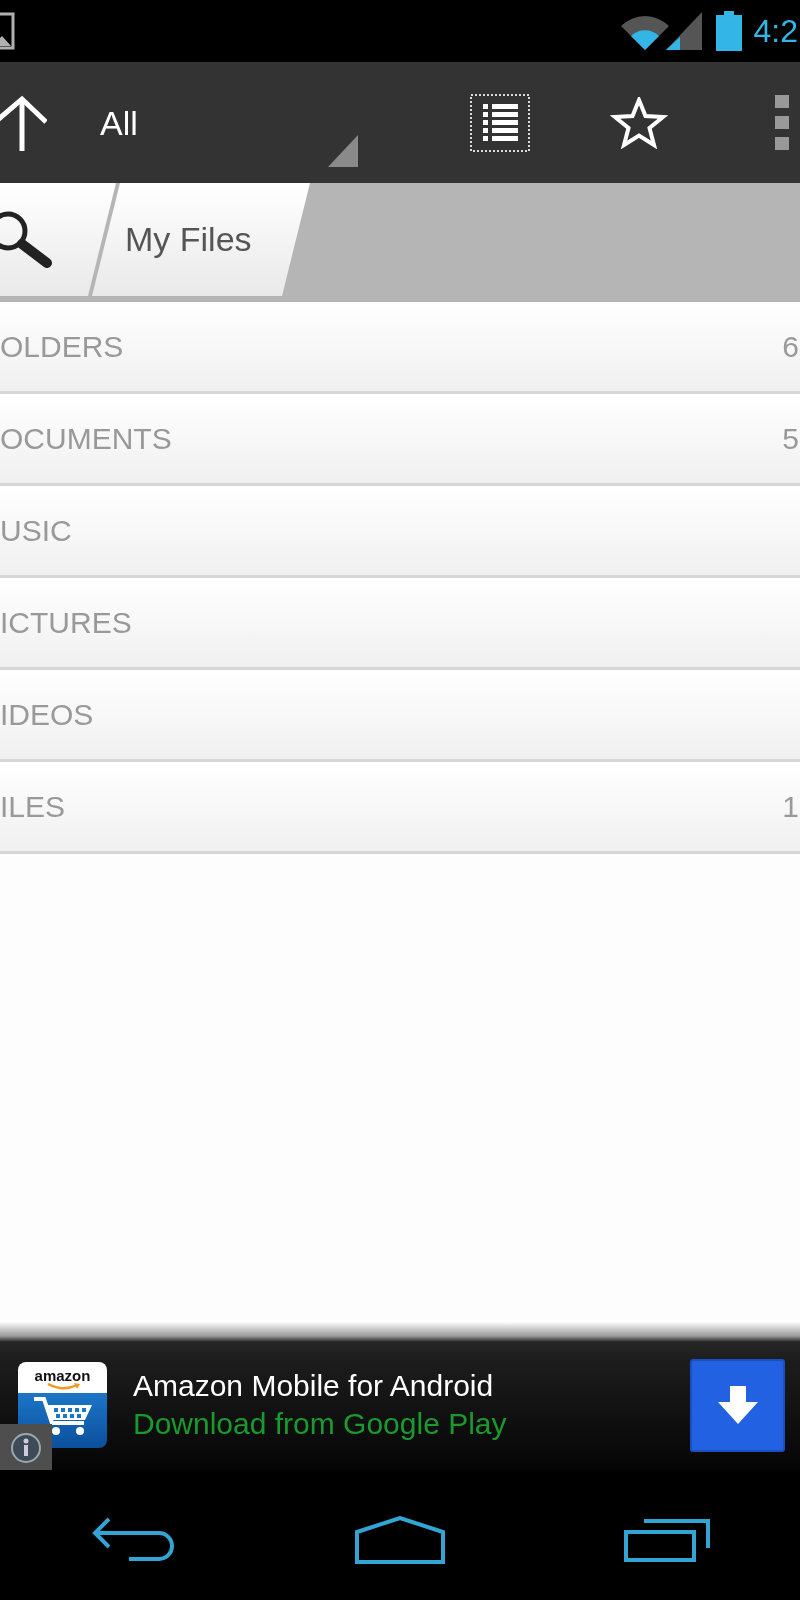 The width and height of the screenshot is (800, 1600). Describe the element at coordinates (133, 1540) in the screenshot. I see `back-icon` at that location.